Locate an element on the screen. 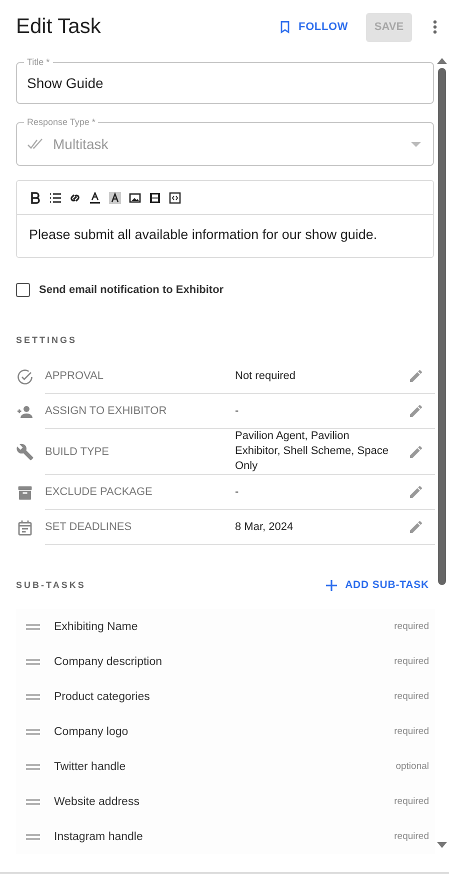 This screenshot has width=449, height=874. section-heading: SUB-TASKS is located at coordinates (51, 585).